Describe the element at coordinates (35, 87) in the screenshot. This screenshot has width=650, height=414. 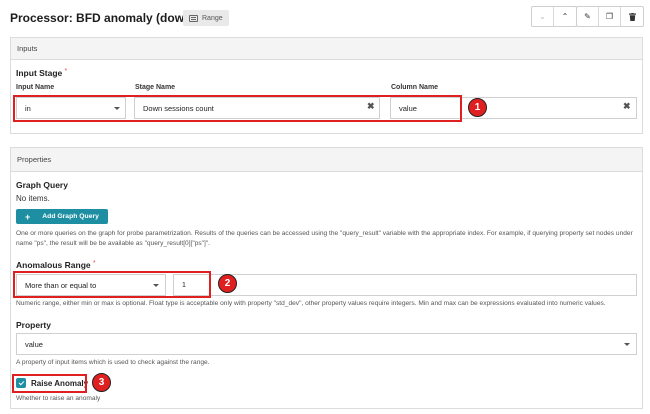
I see `input-name-column-header: Input Name` at that location.